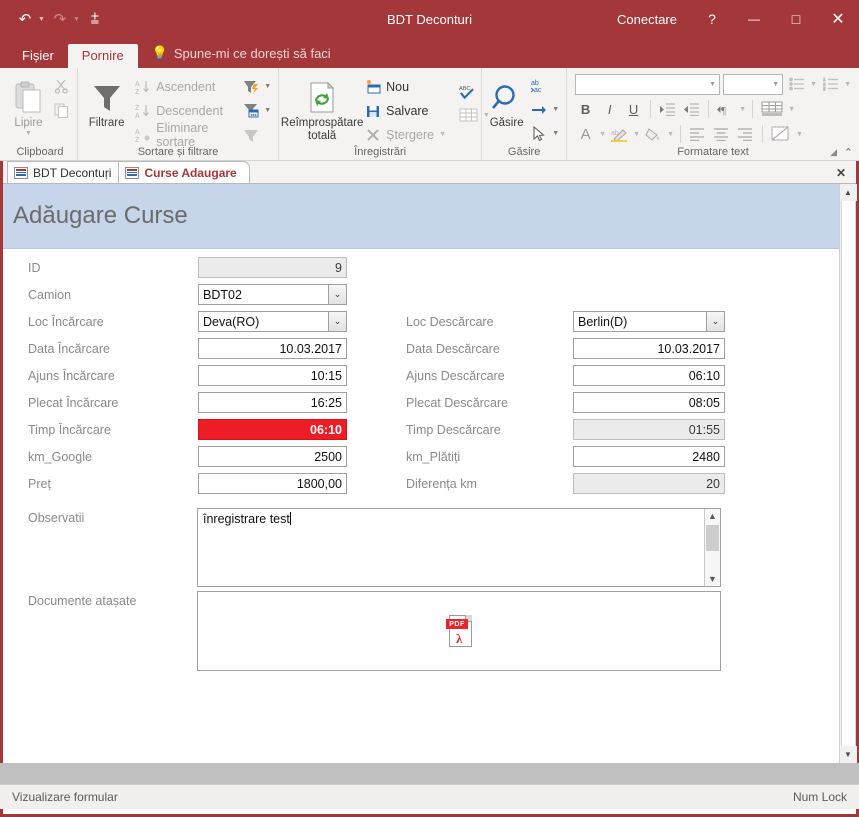 This screenshot has width=859, height=817. I want to click on field-row-observatii: Observatii, so click(113, 518).